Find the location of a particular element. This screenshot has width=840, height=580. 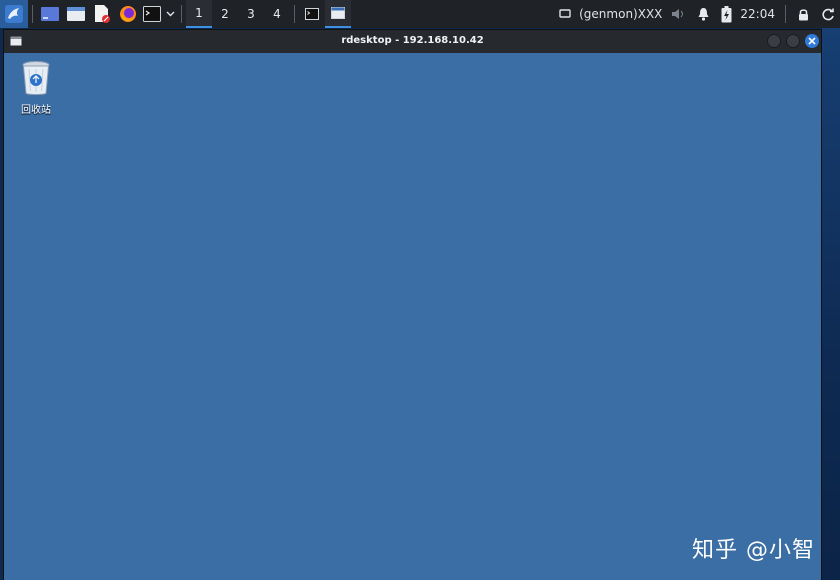

close-icon is located at coordinates (812, 41).